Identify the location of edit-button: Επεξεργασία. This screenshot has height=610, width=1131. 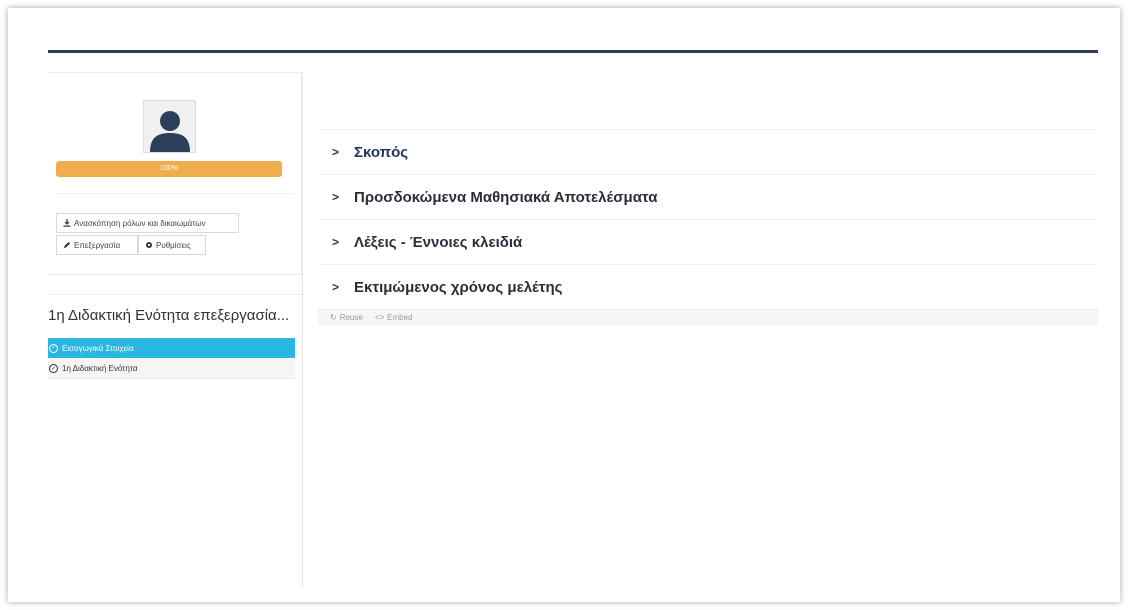
(97, 245).